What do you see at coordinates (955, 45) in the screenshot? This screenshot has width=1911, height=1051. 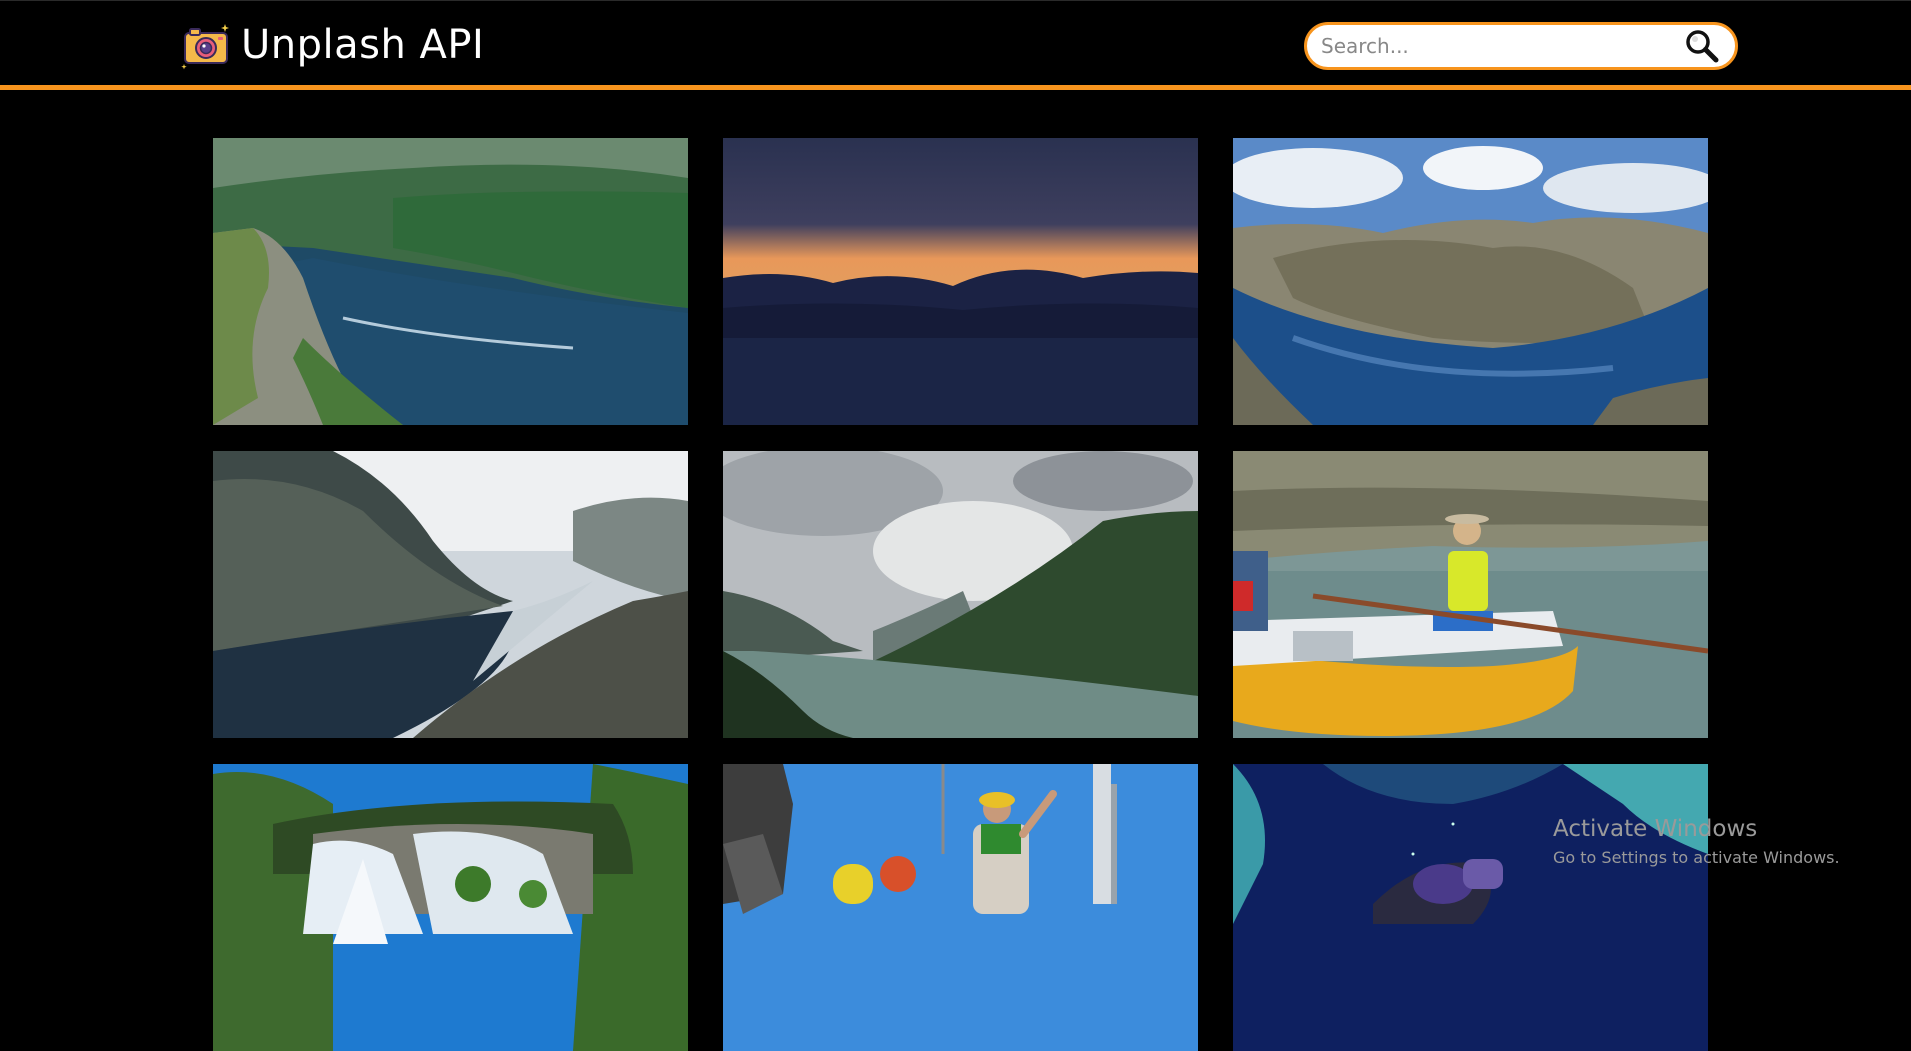 I see `header-bar: Unplash API` at bounding box center [955, 45].